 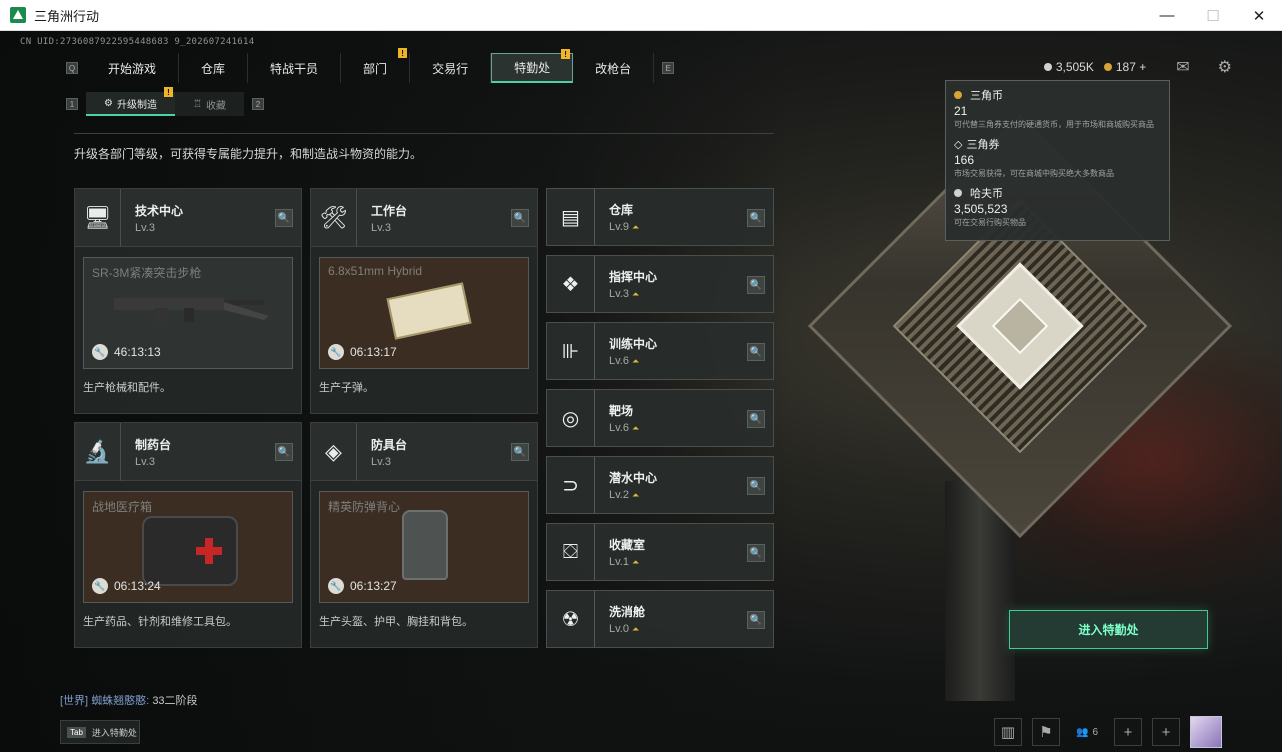 I want to click on production-timer: 🔧 06:13:27, so click(x=362, y=586).